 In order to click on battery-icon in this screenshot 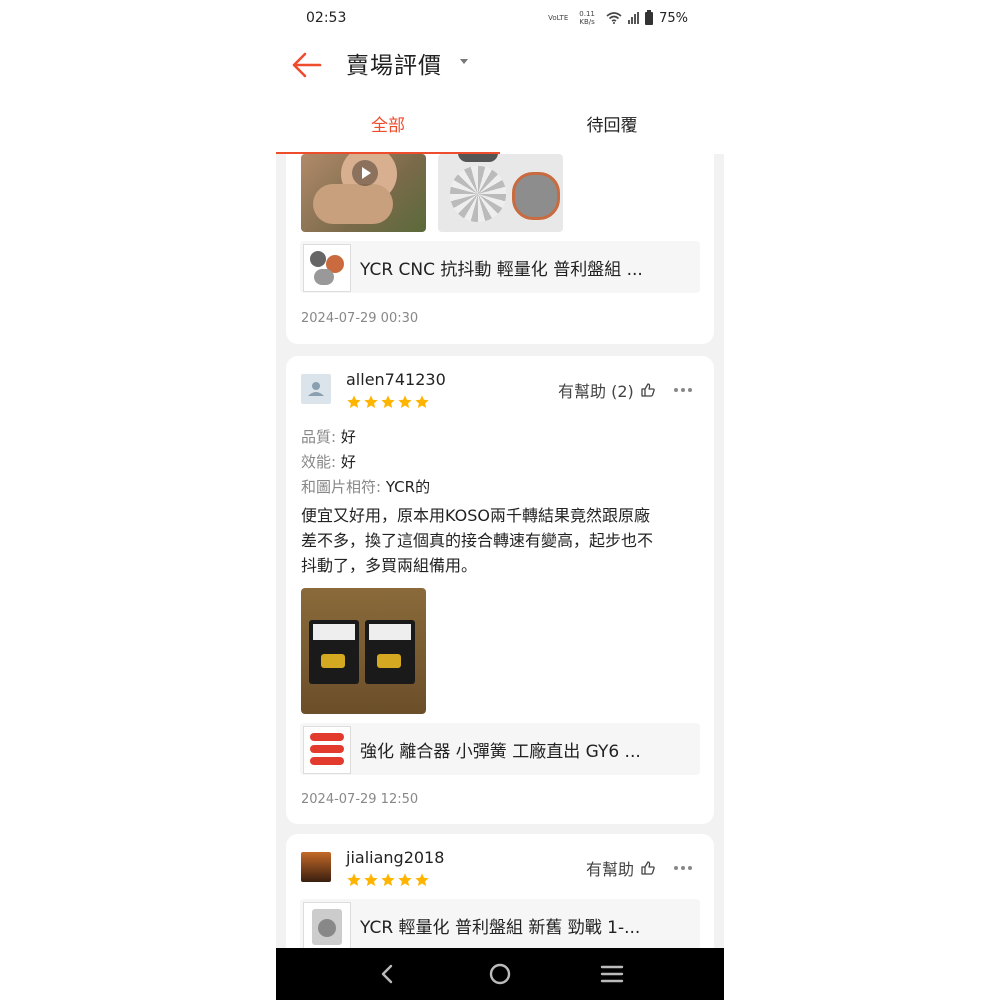, I will do `click(649, 17)`.